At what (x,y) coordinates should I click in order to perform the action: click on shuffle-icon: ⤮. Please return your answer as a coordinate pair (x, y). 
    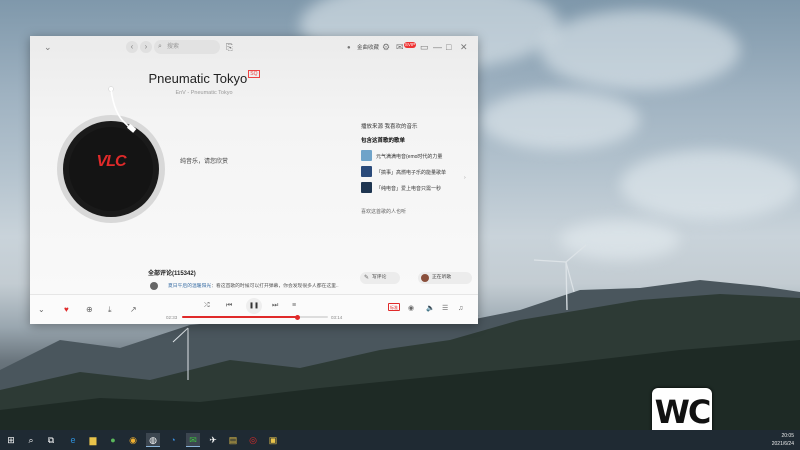
    Looking at the image, I should click on (207, 306).